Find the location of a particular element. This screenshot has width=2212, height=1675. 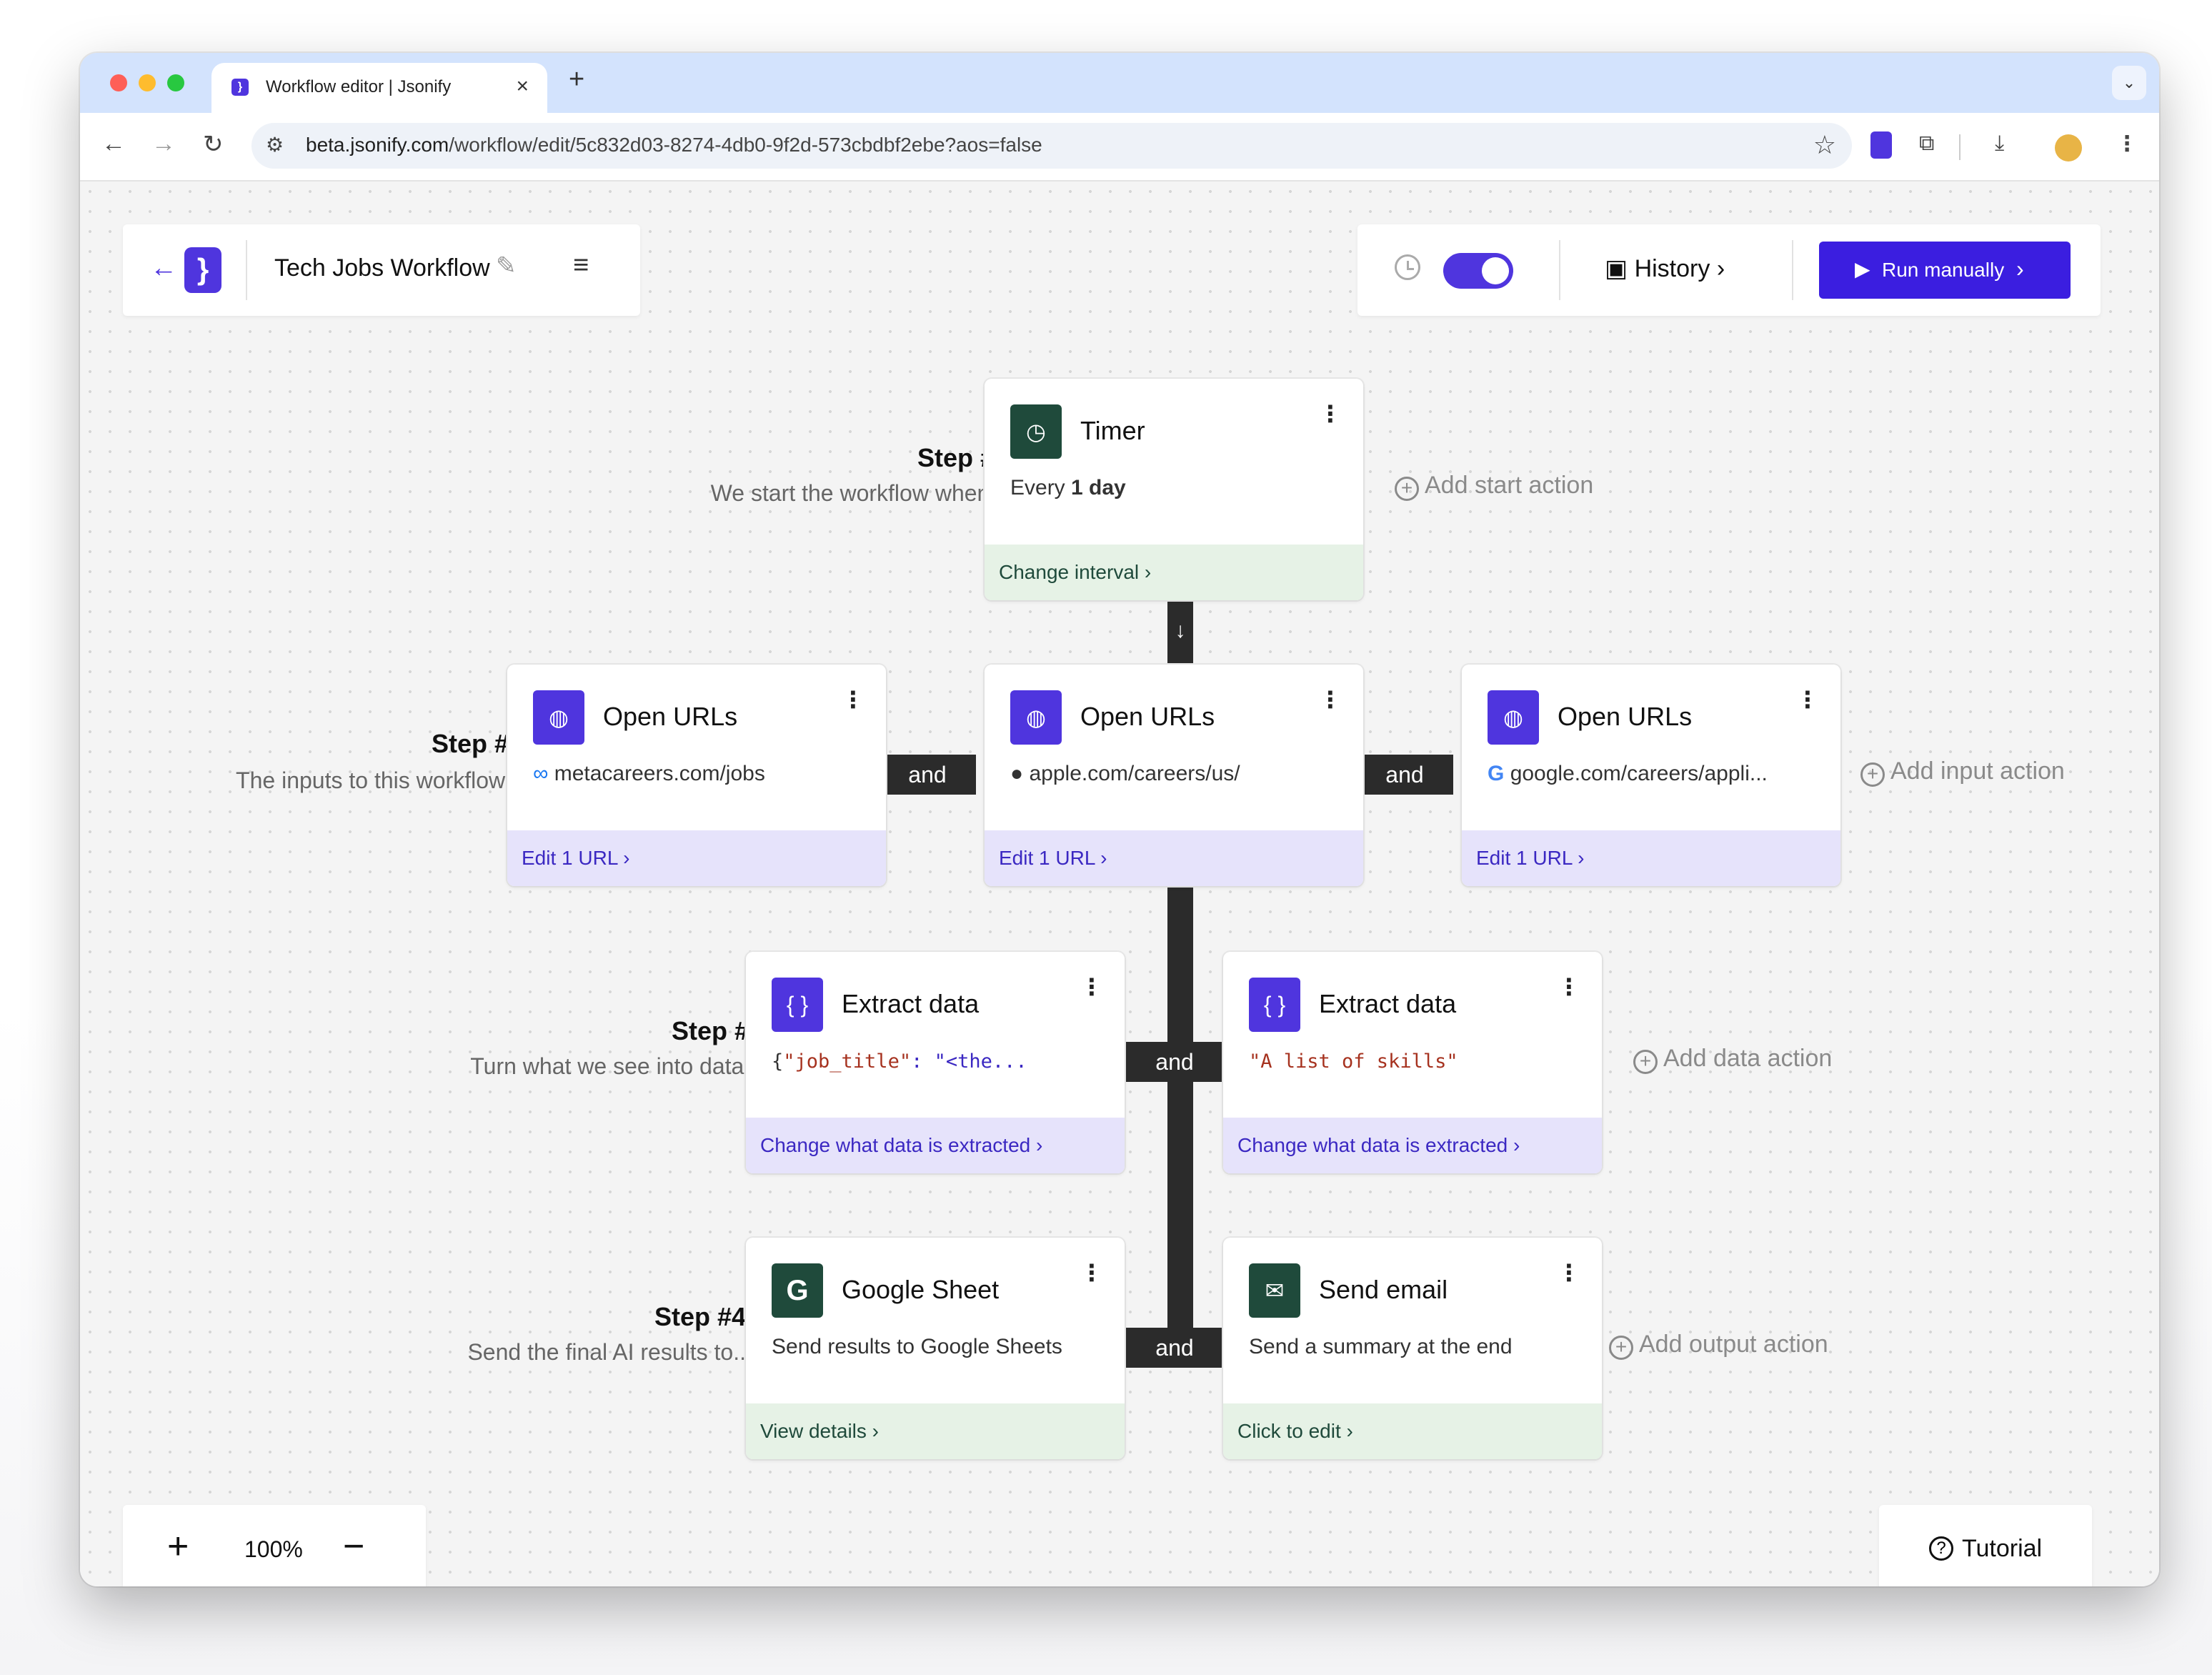

browser-tab-active: } Workflow editor | Jsonify × is located at coordinates (379, 88).